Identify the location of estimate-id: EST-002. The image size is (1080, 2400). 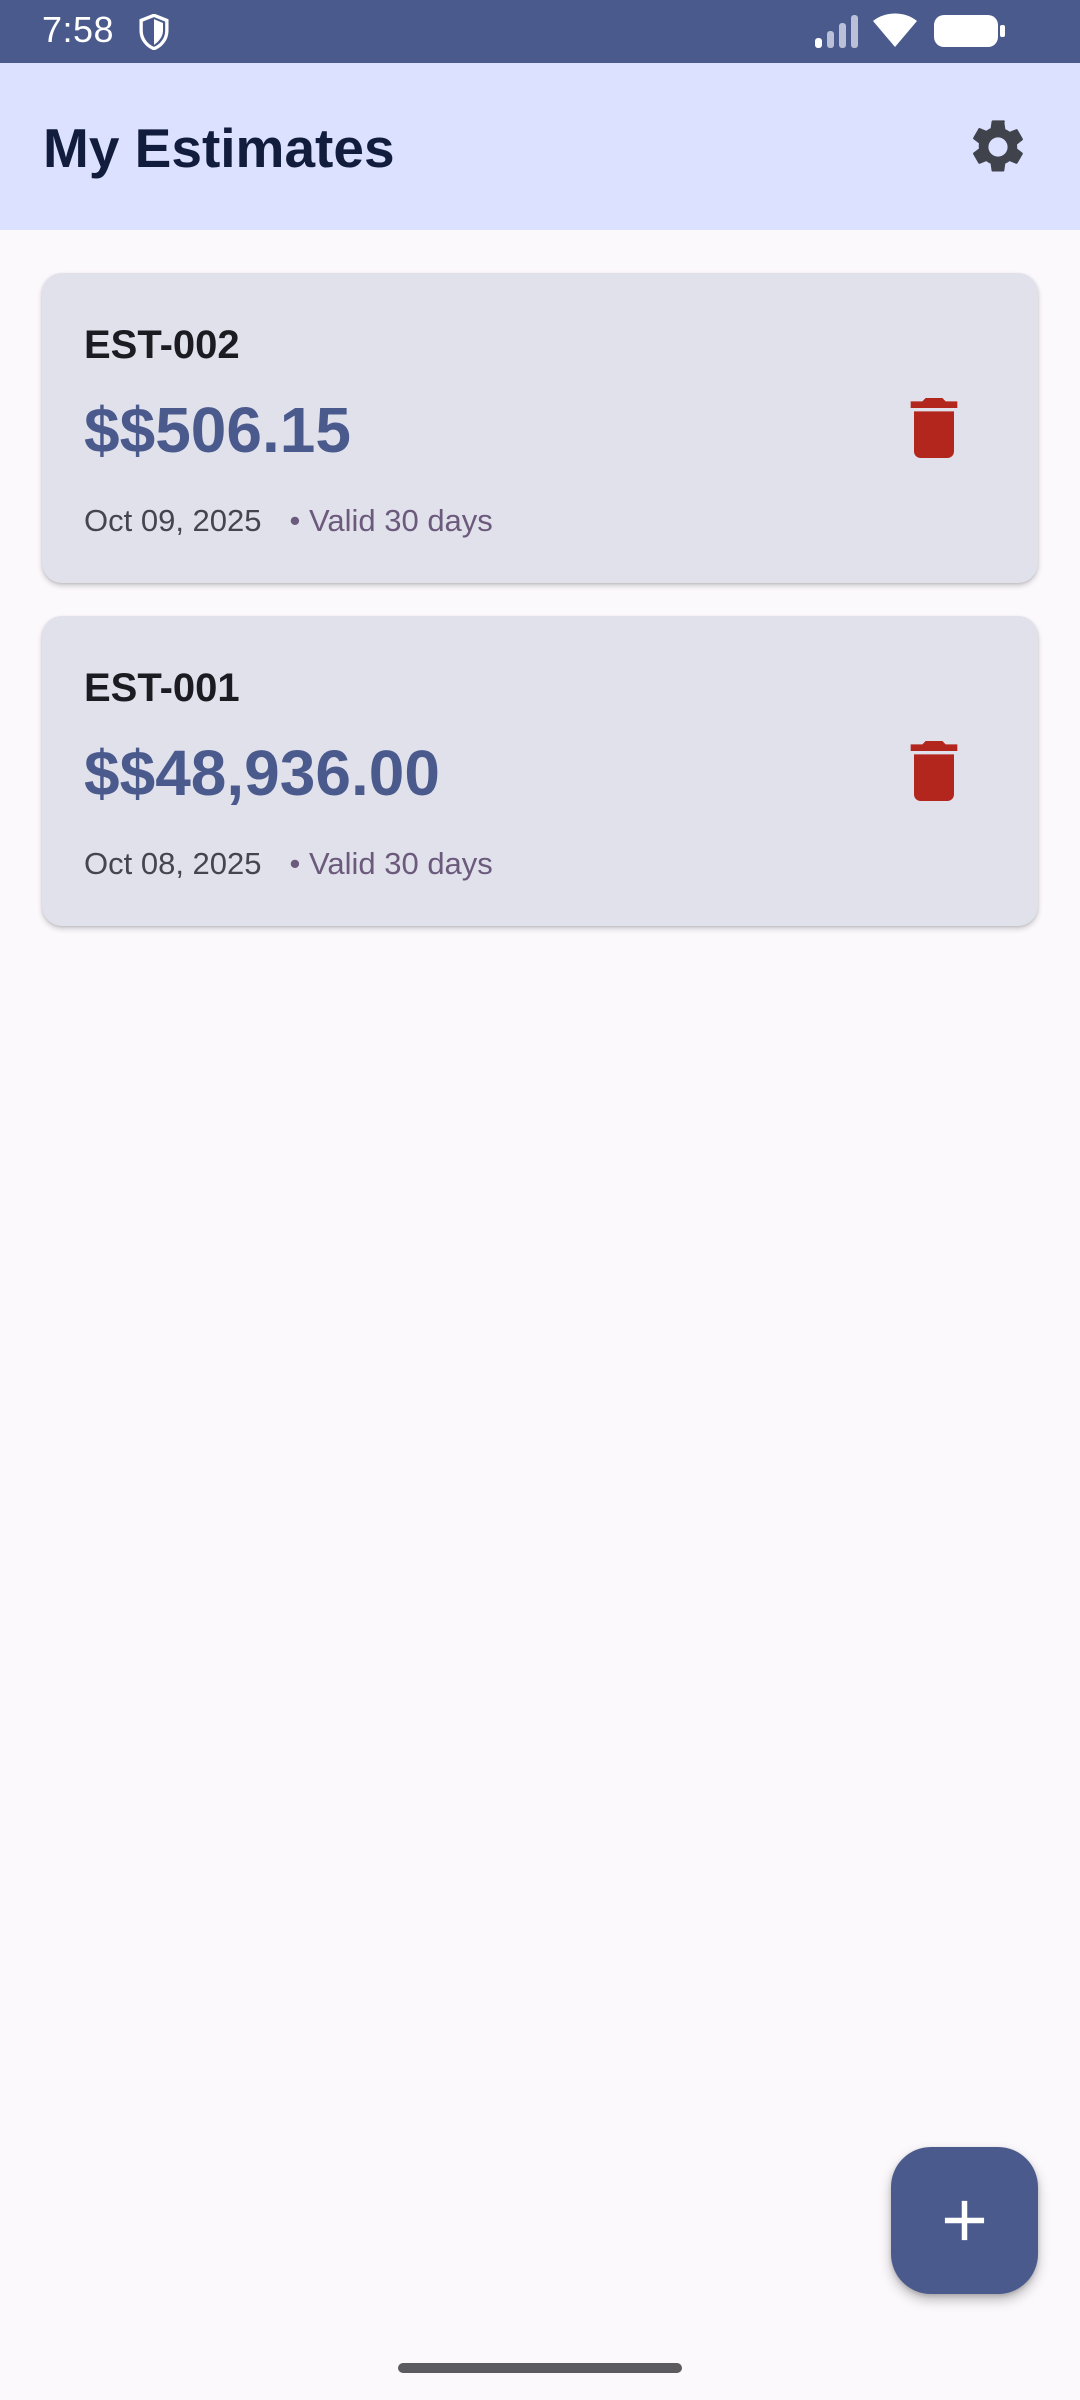
(162, 345).